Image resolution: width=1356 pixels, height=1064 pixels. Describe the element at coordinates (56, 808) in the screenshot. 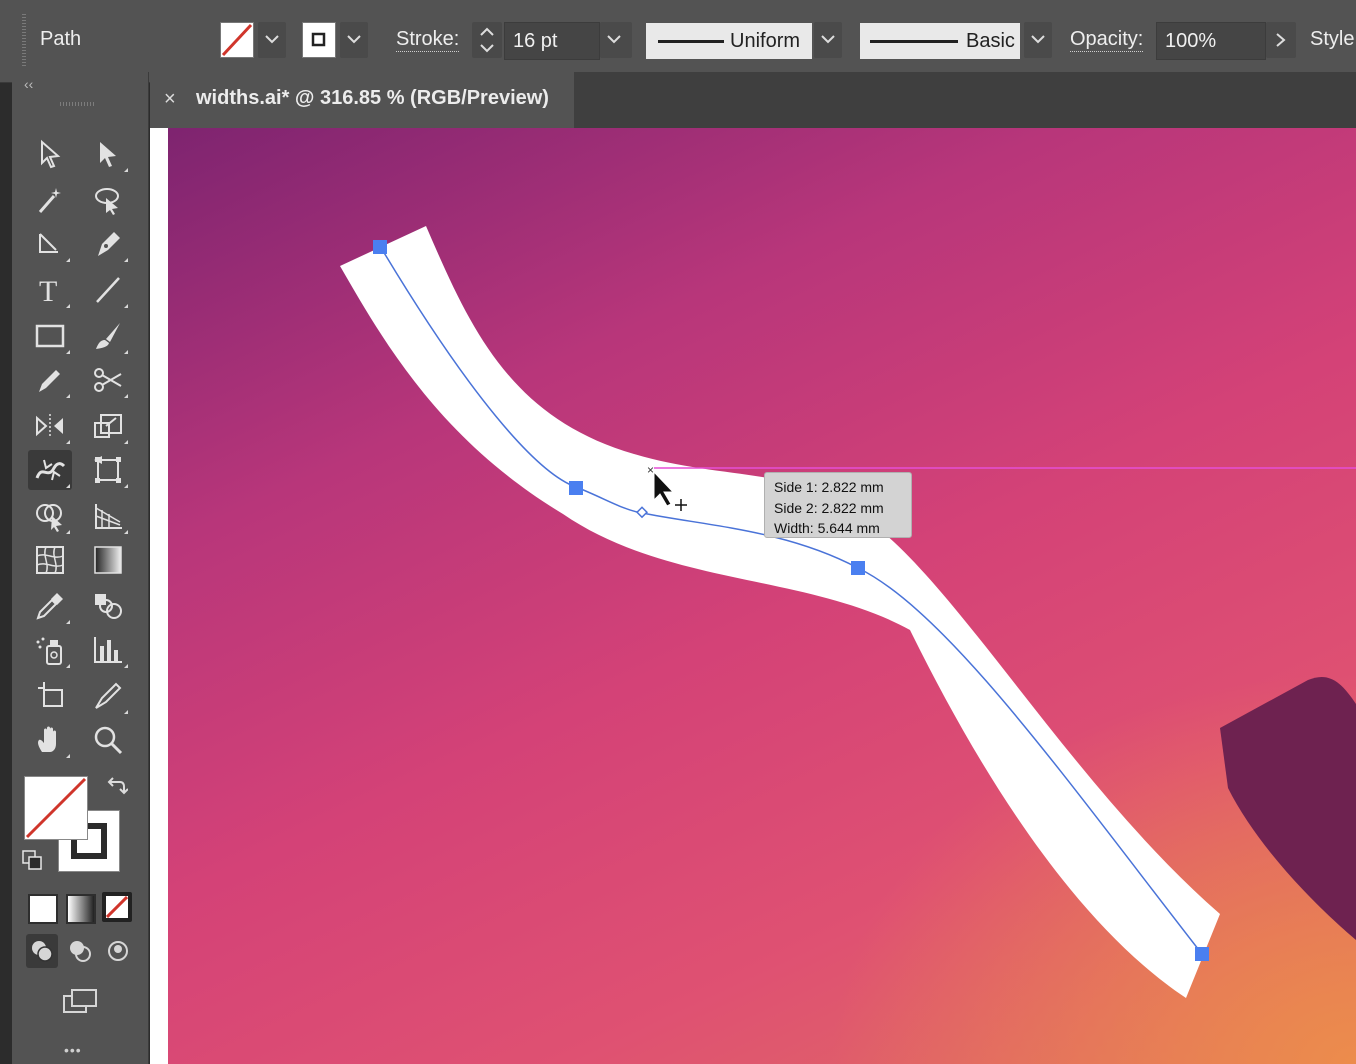

I see `fill-color-box` at that location.